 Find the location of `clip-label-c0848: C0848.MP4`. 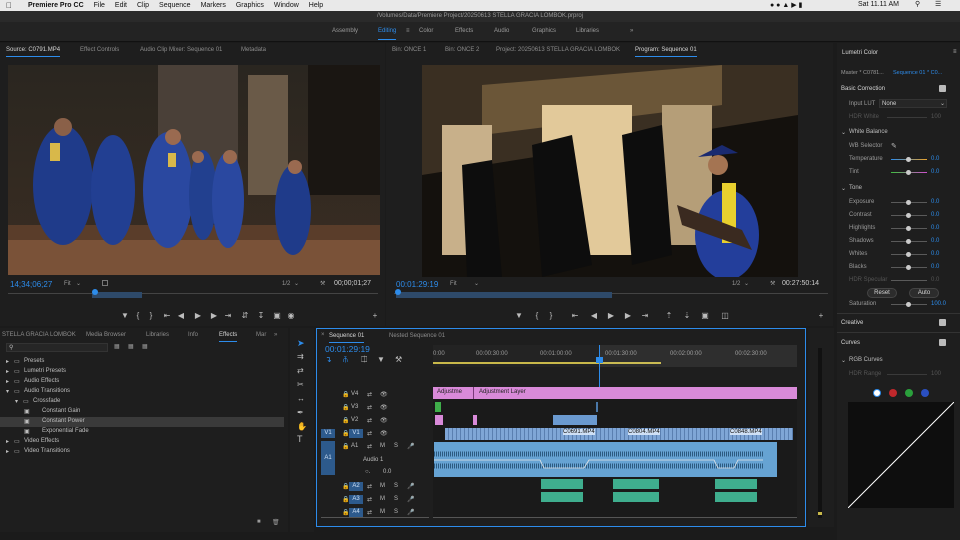

clip-label-c0848: C0848.MP4 is located at coordinates (746, 432).